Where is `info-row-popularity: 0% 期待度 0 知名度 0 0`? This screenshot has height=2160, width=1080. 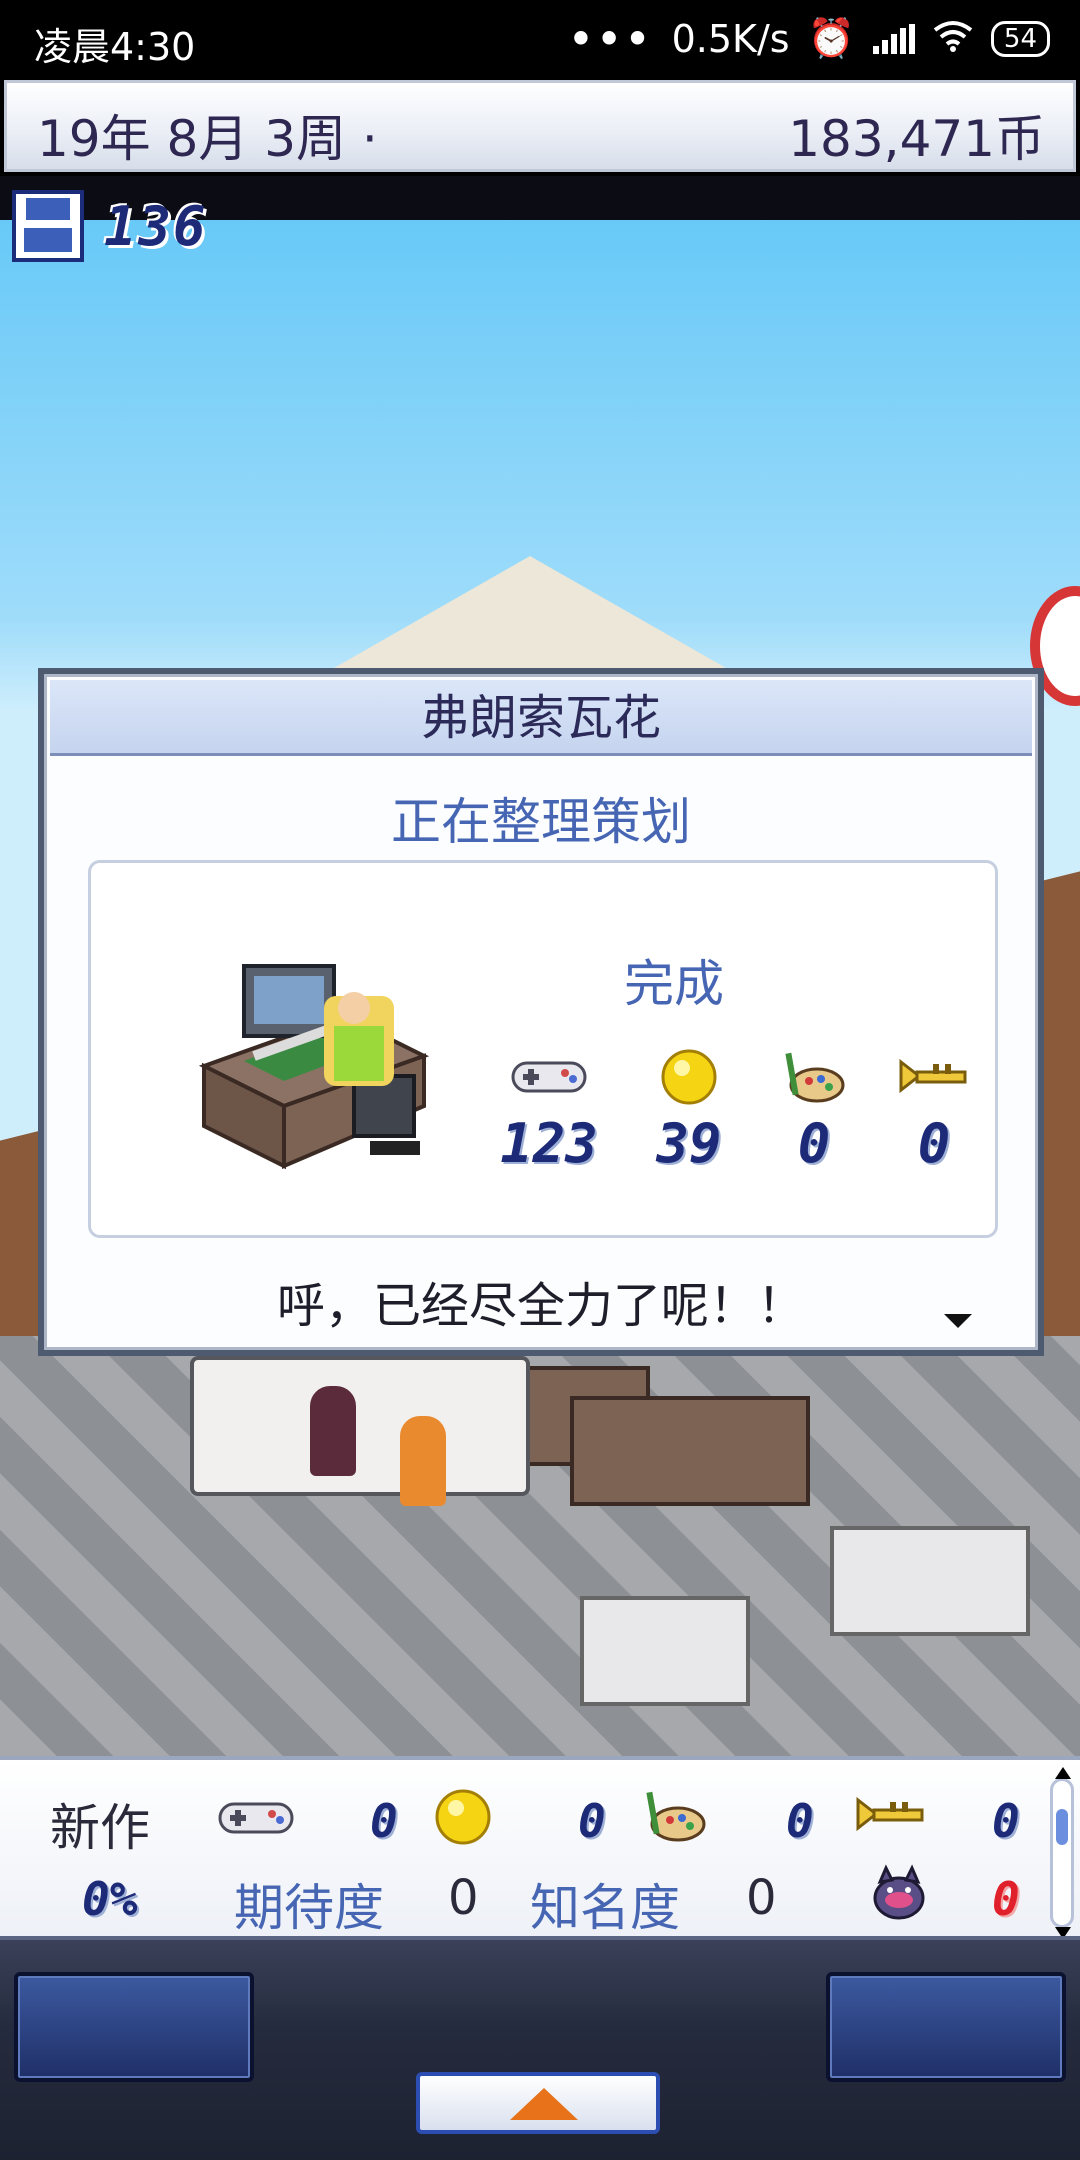
info-row-popularity: 0% 期待度 0 知名度 0 0 is located at coordinates (520, 1904).